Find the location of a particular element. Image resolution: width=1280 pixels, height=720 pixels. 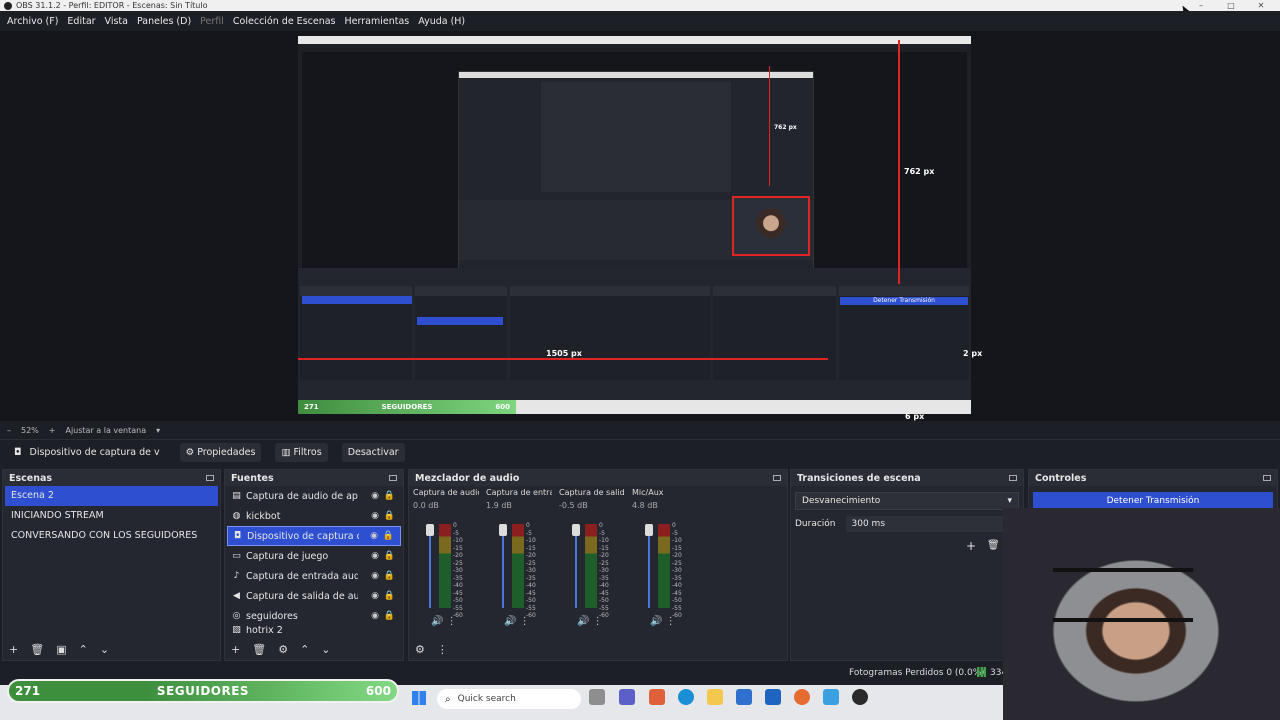

add-scene-icon: + is located at coordinates (13, 649).